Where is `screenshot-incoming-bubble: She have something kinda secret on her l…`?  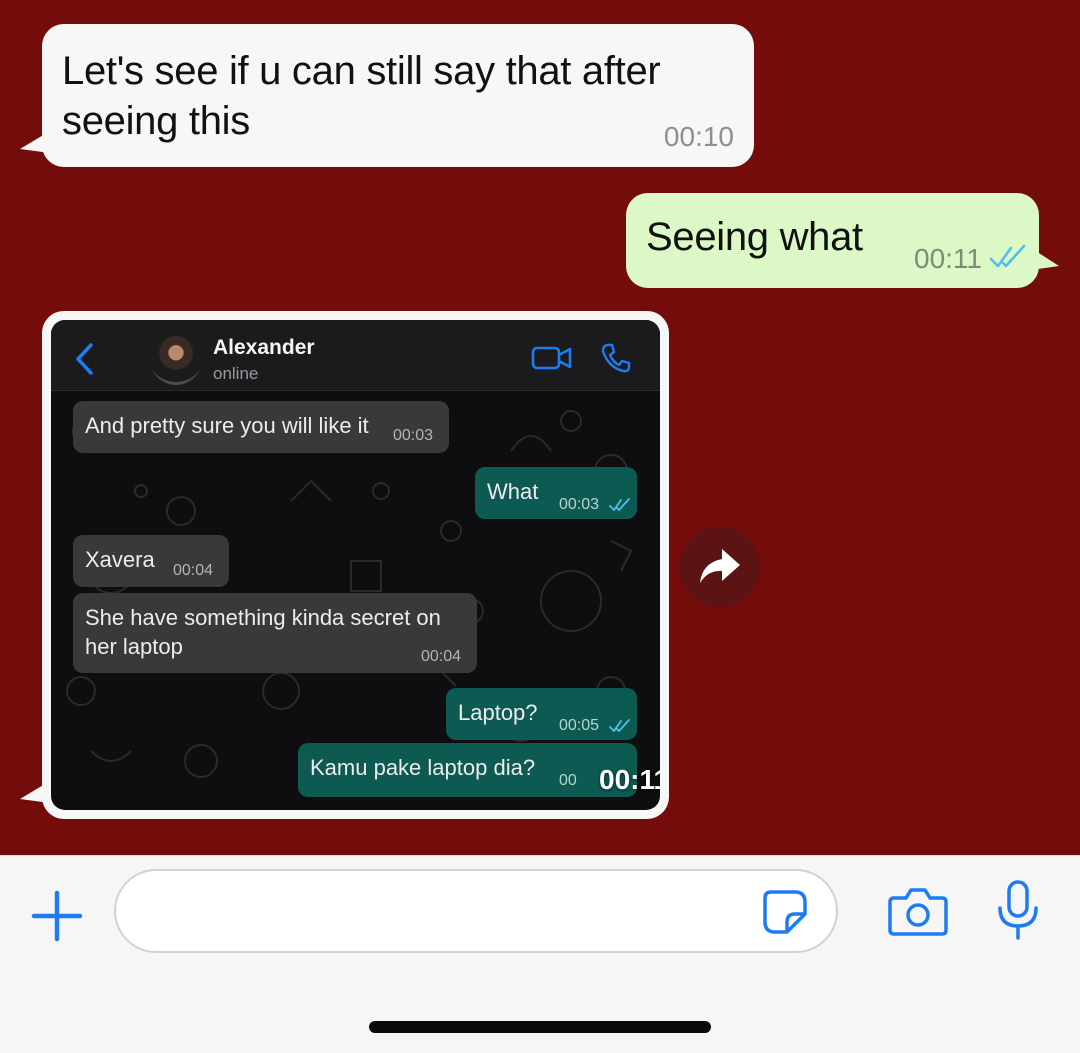 screenshot-incoming-bubble: She have something kinda secret on her l… is located at coordinates (275, 633).